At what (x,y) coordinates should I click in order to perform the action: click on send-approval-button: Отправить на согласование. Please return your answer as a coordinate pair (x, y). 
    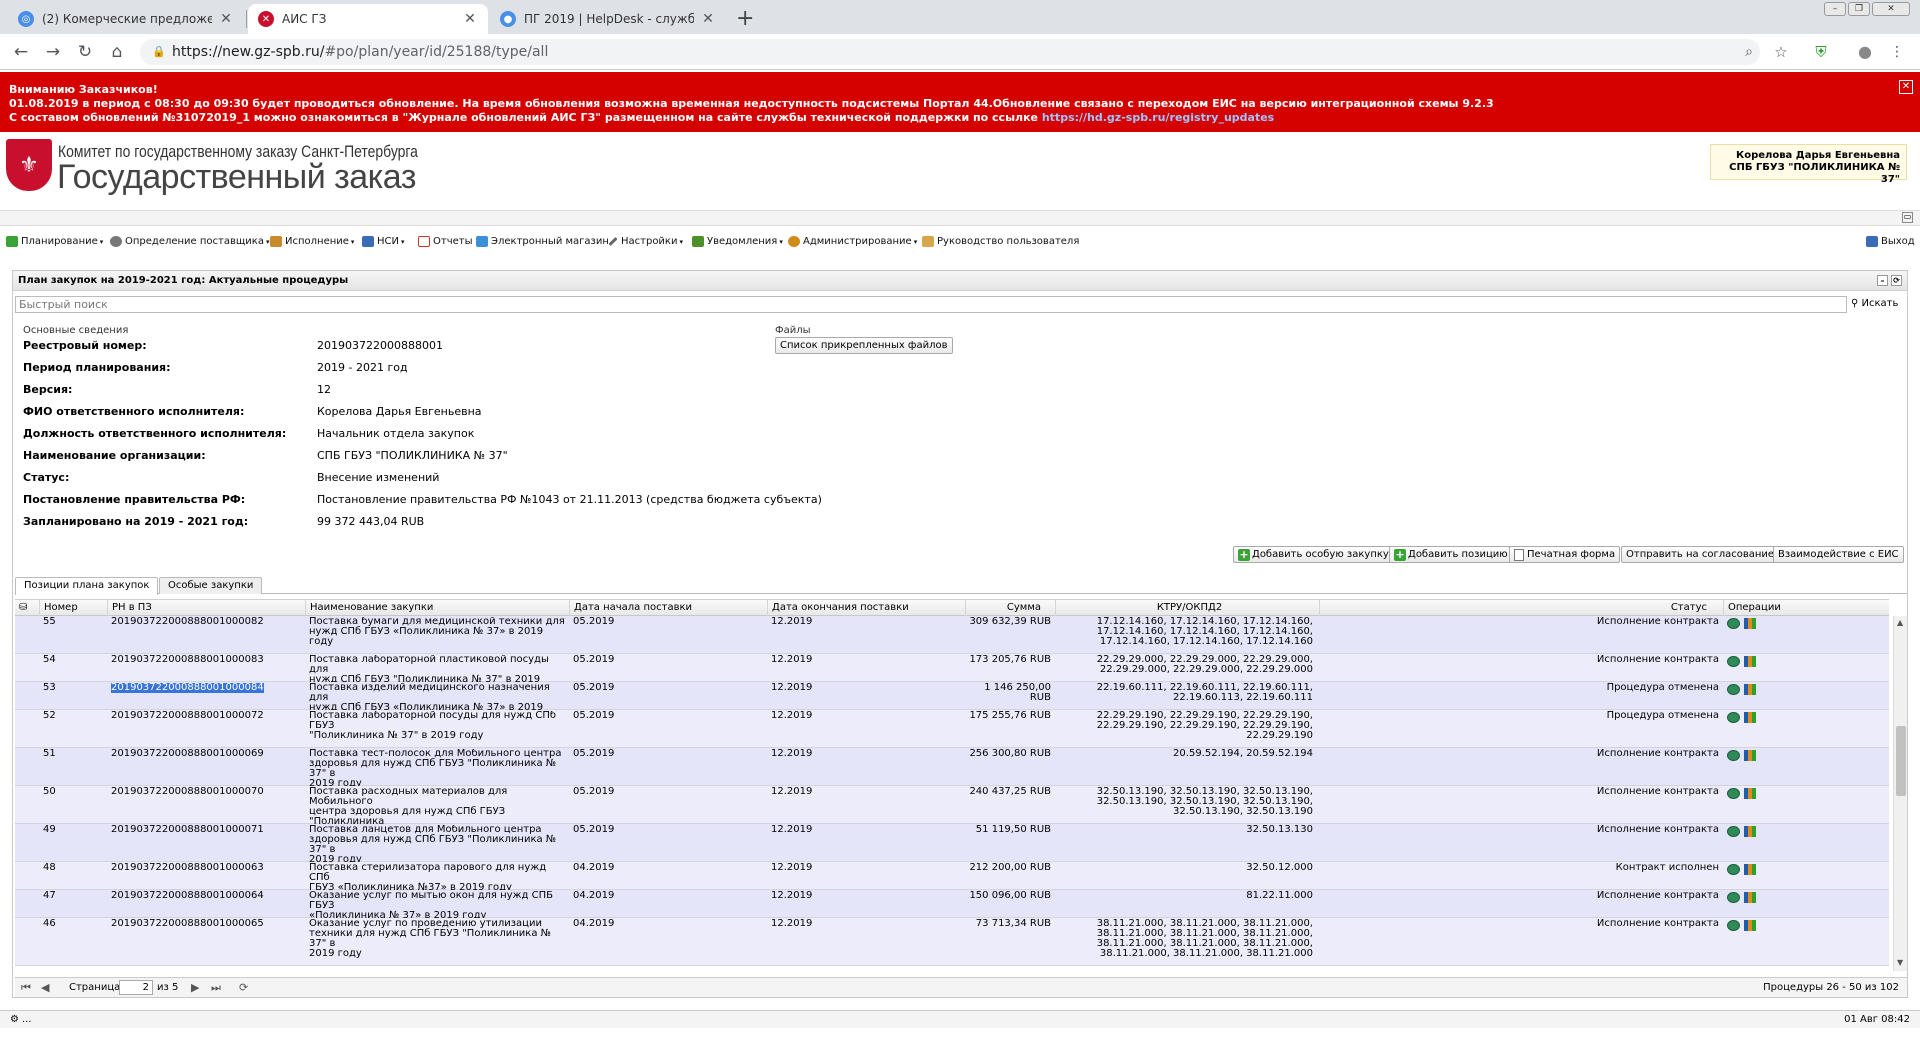
    Looking at the image, I should click on (1700, 554).